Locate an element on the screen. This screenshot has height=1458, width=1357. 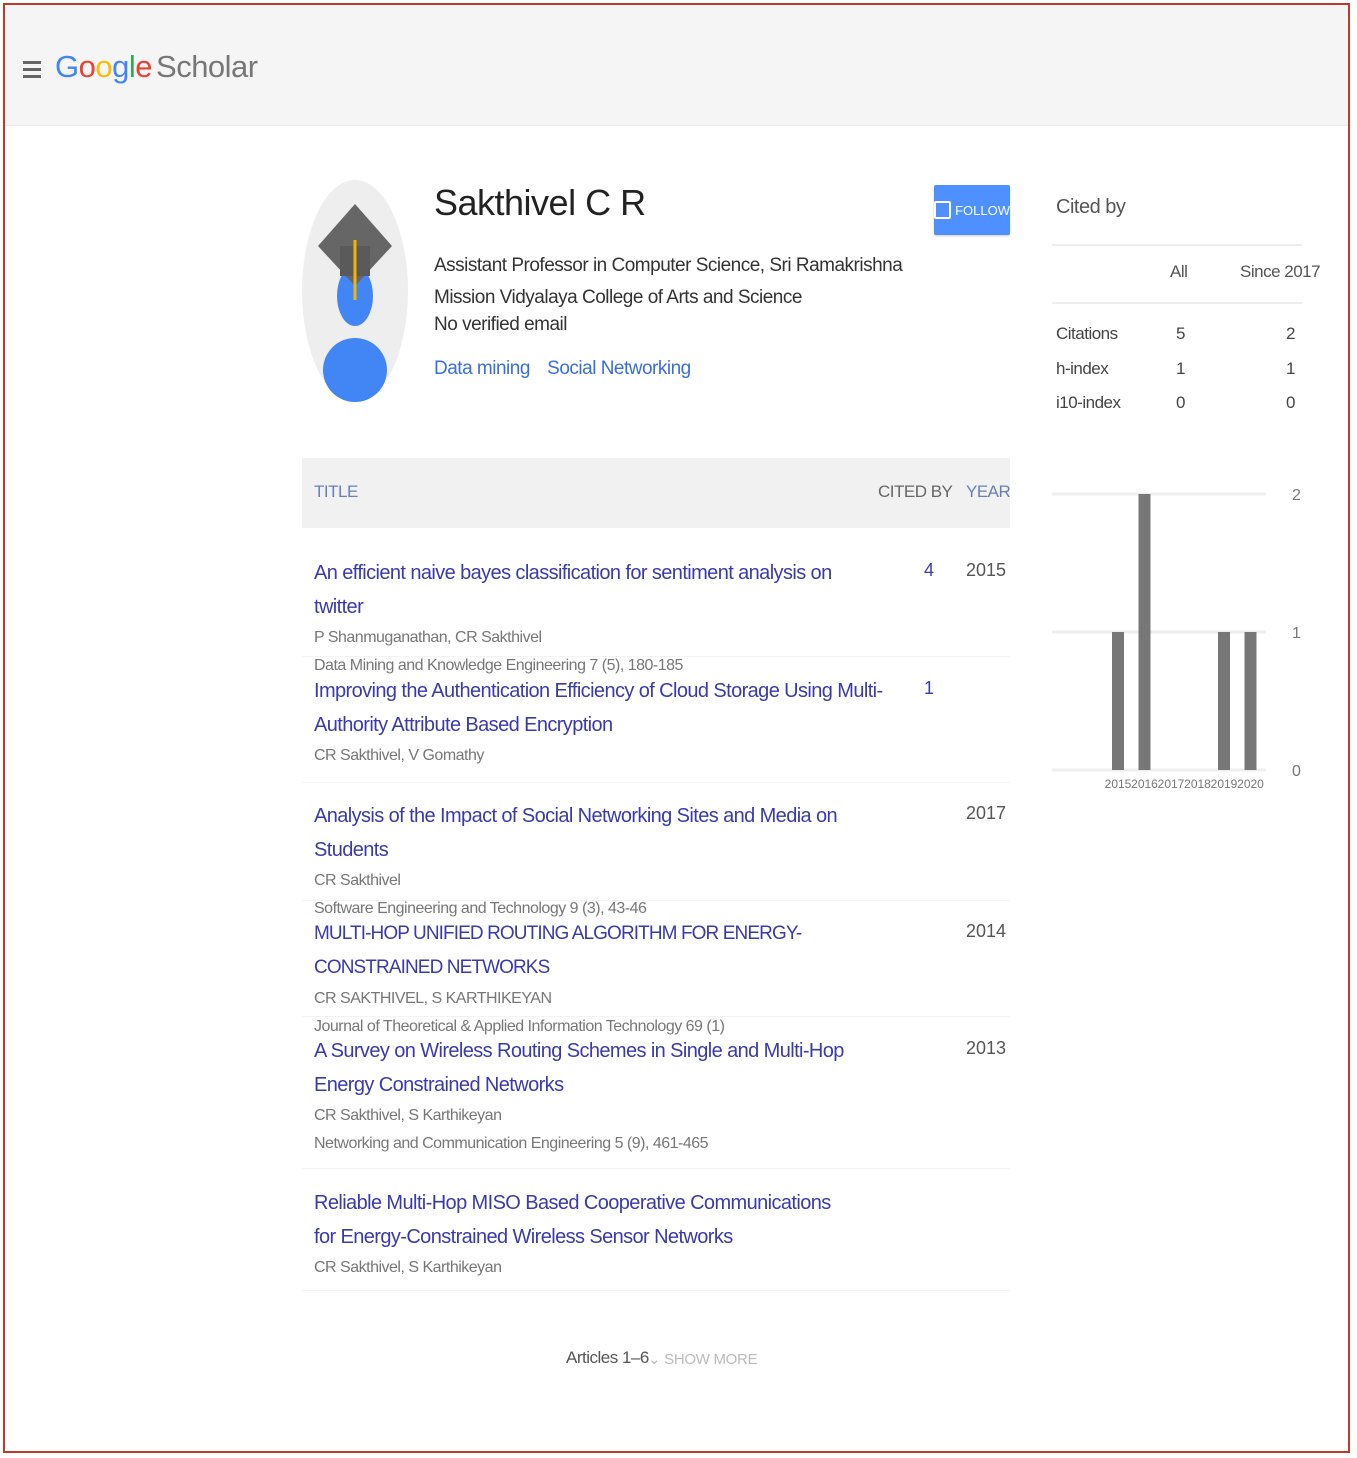
interest-link: Data mining is located at coordinates (482, 368).